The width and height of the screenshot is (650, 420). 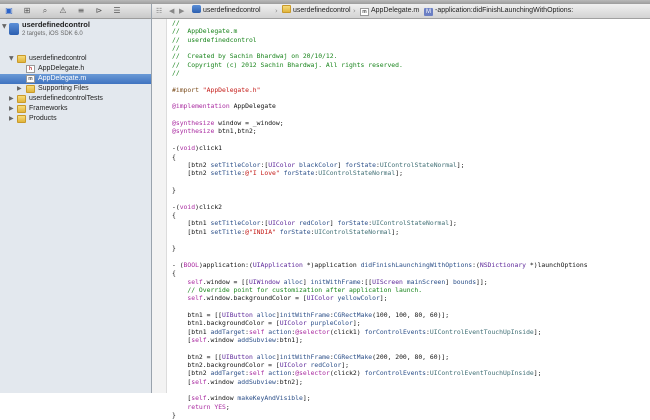 What do you see at coordinates (99, 11) in the screenshot?
I see `breakpoint-navigator-icon: ⊳` at bounding box center [99, 11].